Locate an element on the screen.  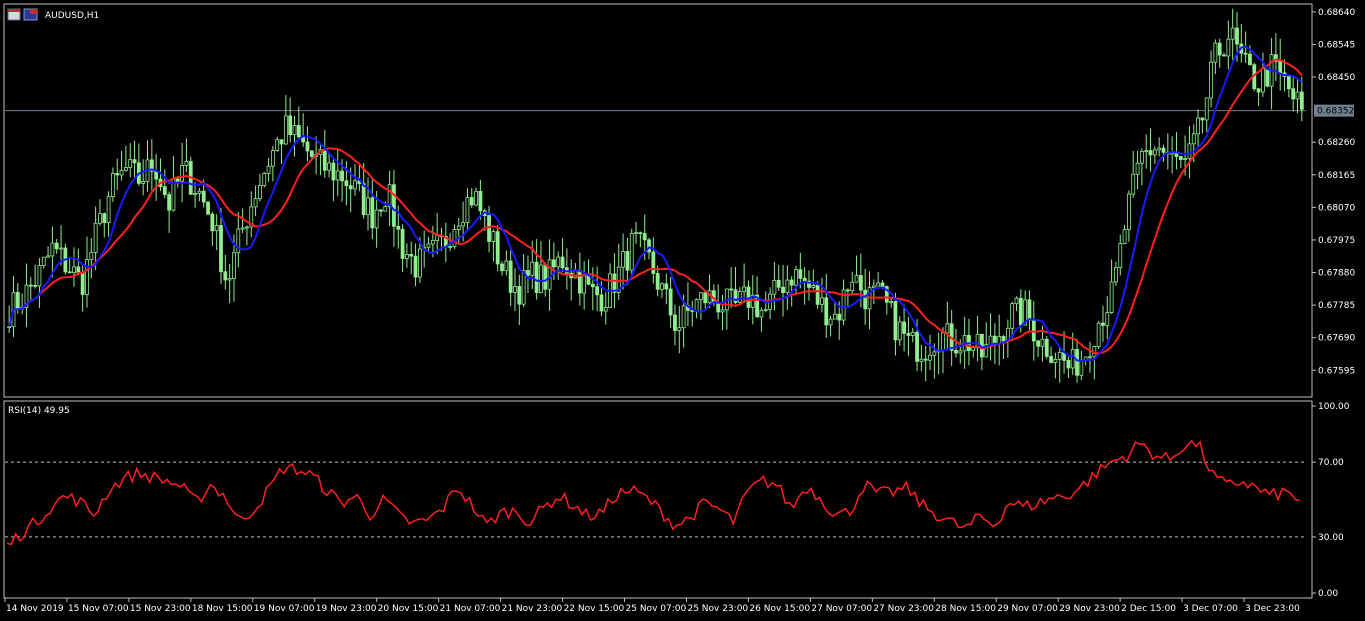
time-tick-label: 2 Dec 15:00 is located at coordinates (1148, 609).